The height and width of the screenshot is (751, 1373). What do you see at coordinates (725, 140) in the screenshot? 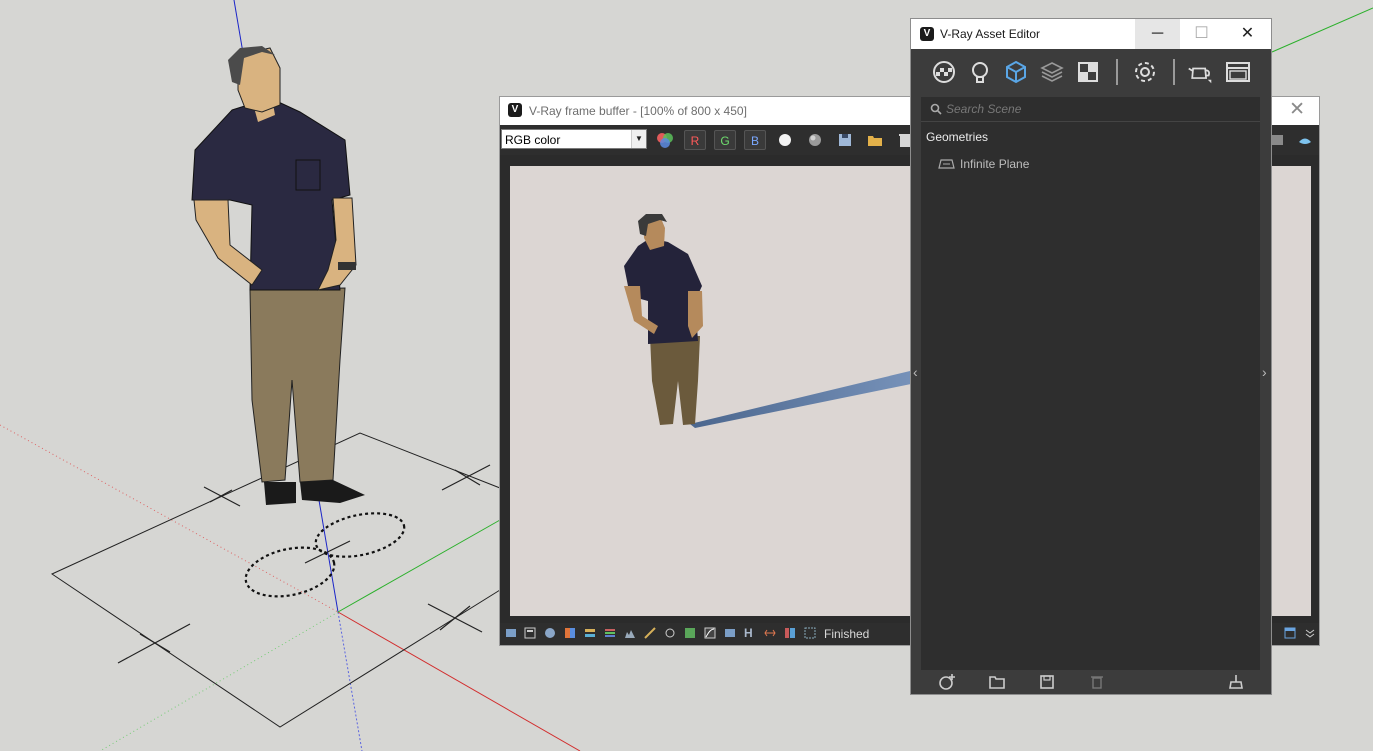
I see `green-channel-button: G` at bounding box center [725, 140].